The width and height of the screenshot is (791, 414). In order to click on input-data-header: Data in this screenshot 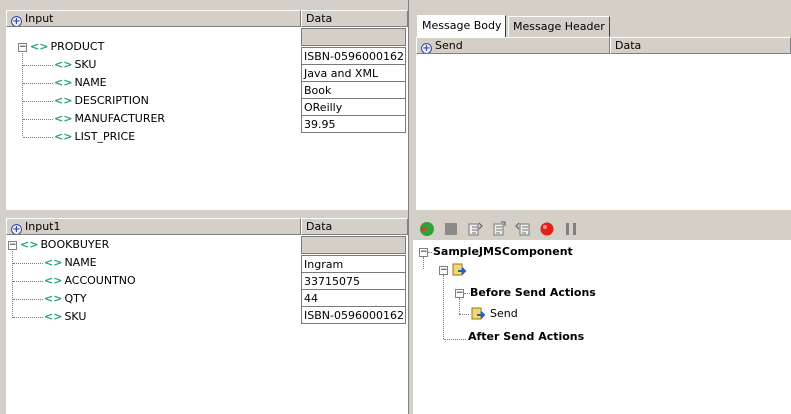, I will do `click(354, 18)`.